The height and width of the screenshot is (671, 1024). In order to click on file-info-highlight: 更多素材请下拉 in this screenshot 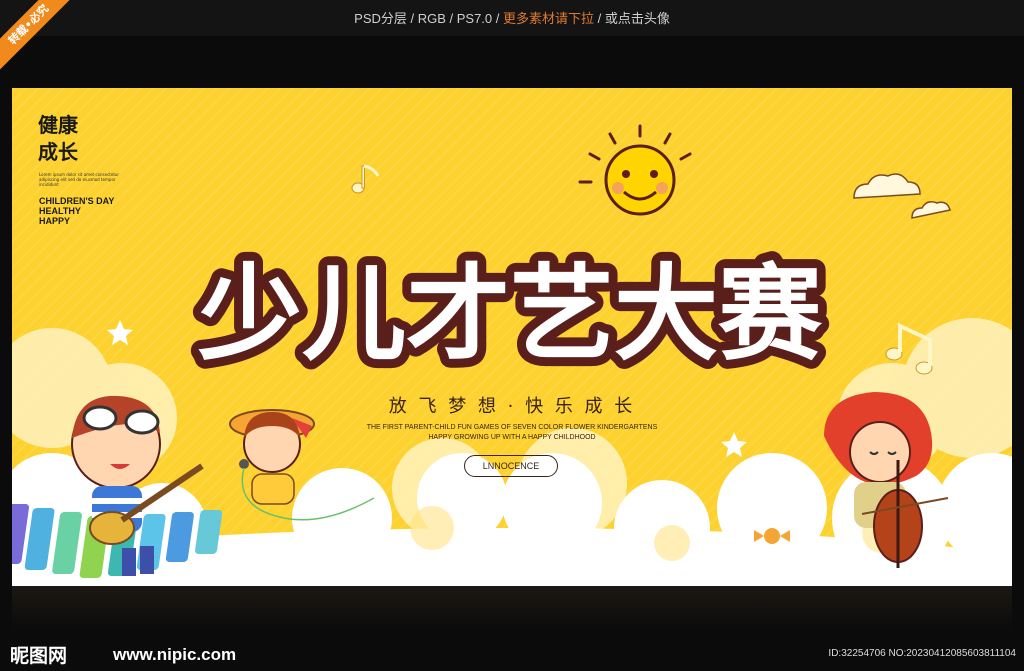, I will do `click(548, 18)`.